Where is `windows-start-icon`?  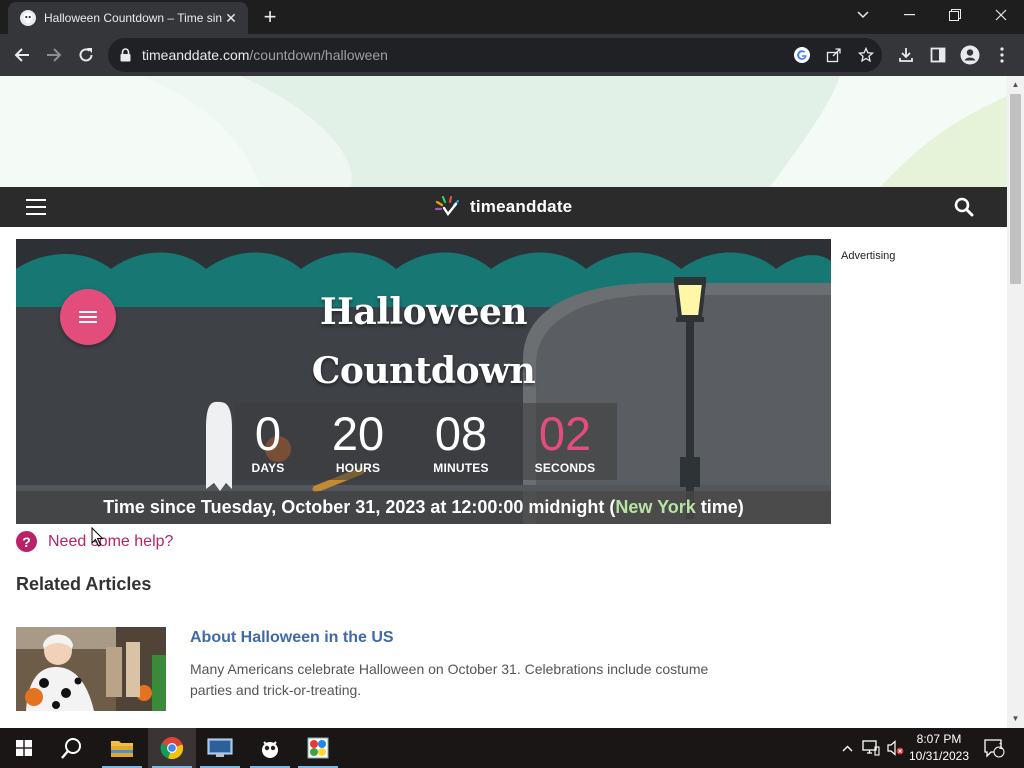
windows-start-icon is located at coordinates (24, 748).